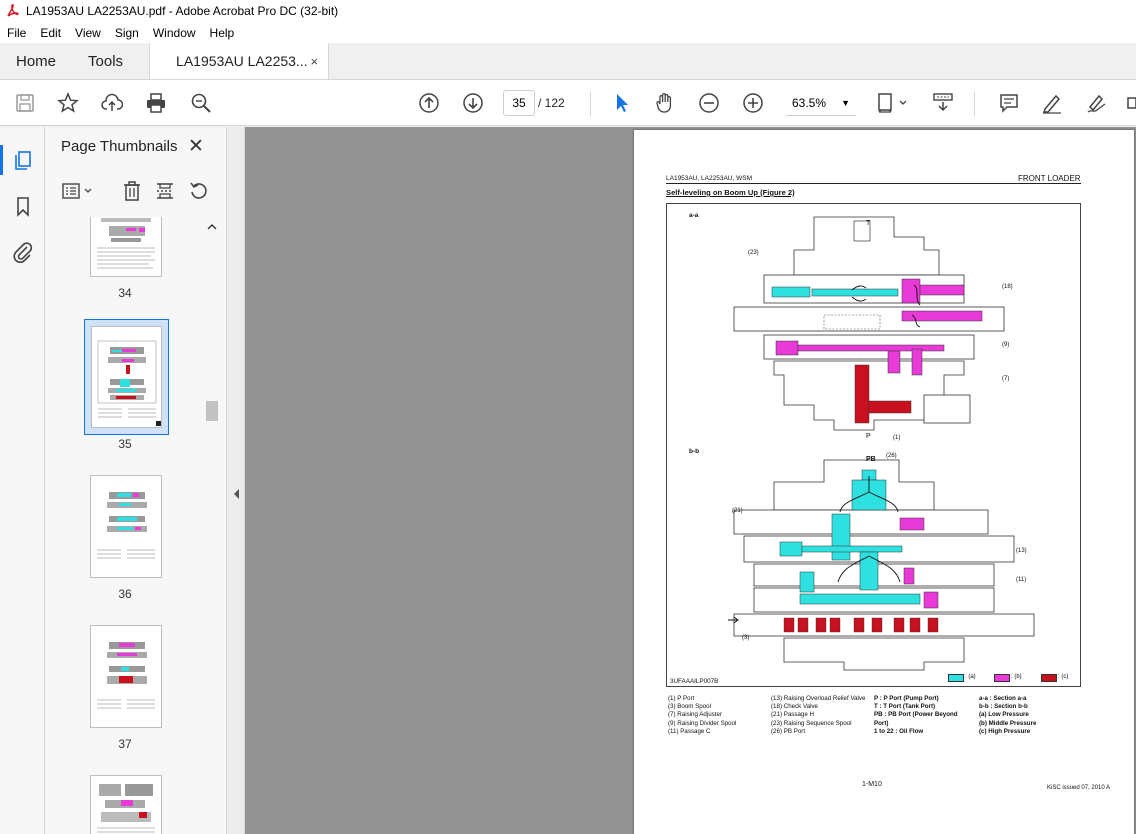 The height and width of the screenshot is (834, 1136). What do you see at coordinates (709, 103) in the screenshot?
I see `zoom-out-icon` at bounding box center [709, 103].